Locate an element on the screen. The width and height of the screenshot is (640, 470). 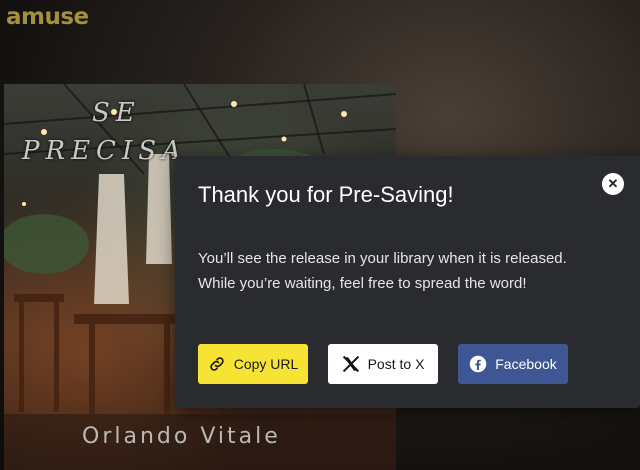
facebook-share-button: Facebook is located at coordinates (513, 364).